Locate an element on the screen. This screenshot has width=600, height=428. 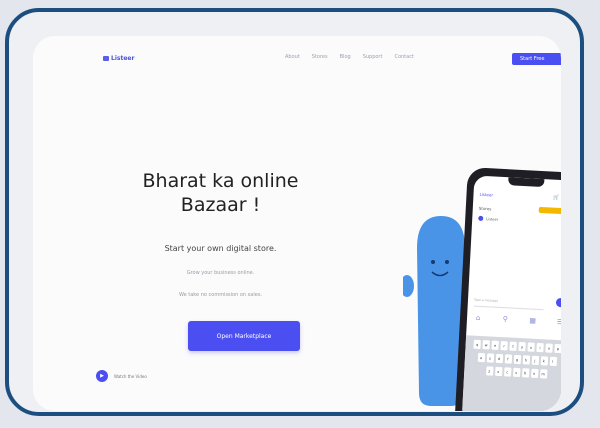
keyboard-key: z is located at coordinates (489, 371).